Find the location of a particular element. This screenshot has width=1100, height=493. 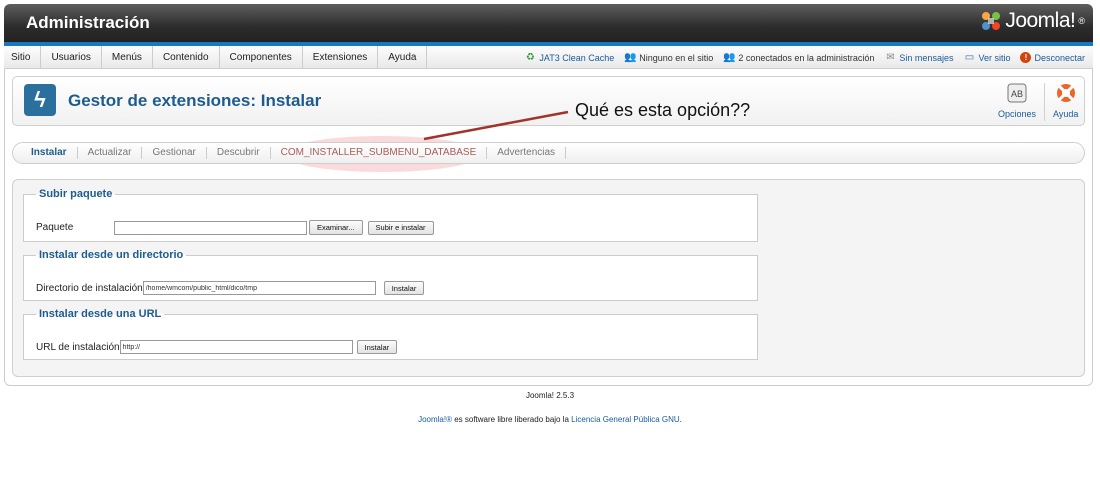

logout-icon: ! is located at coordinates (1026, 57).